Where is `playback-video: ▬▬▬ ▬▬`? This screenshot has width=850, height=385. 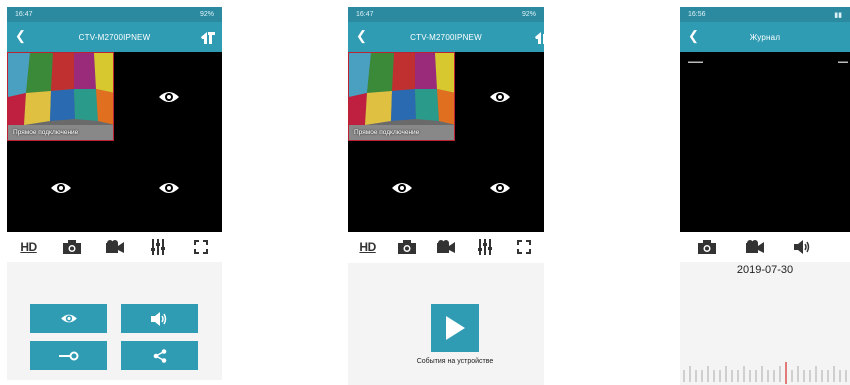 playback-video: ▬▬▬ ▬▬ is located at coordinates (765, 142).